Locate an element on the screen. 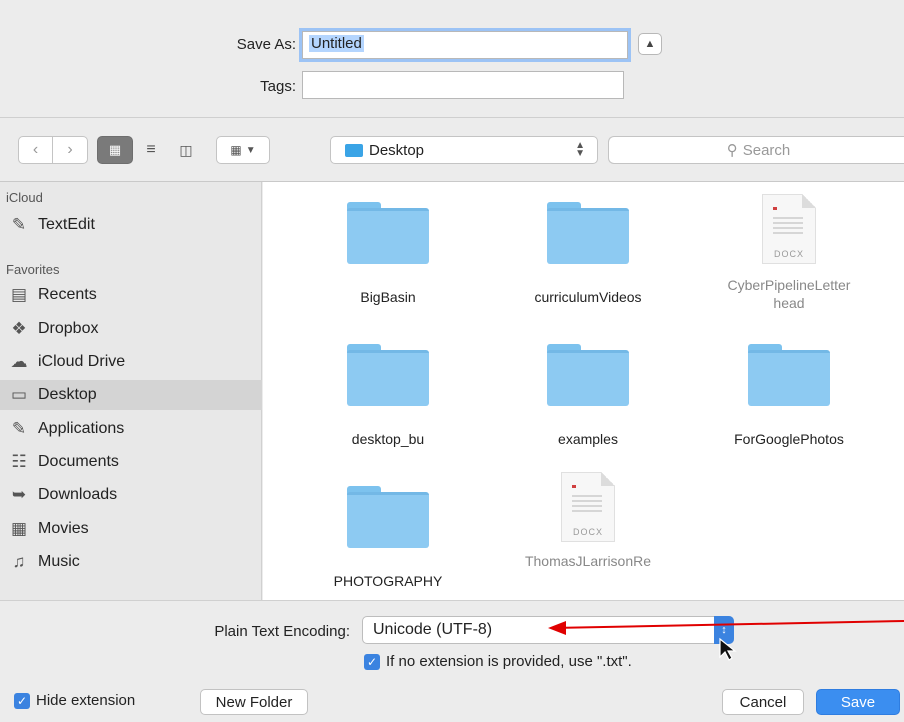 This screenshot has height=722, width=904. sidebar-item-label: Movies is located at coordinates (63, 528).